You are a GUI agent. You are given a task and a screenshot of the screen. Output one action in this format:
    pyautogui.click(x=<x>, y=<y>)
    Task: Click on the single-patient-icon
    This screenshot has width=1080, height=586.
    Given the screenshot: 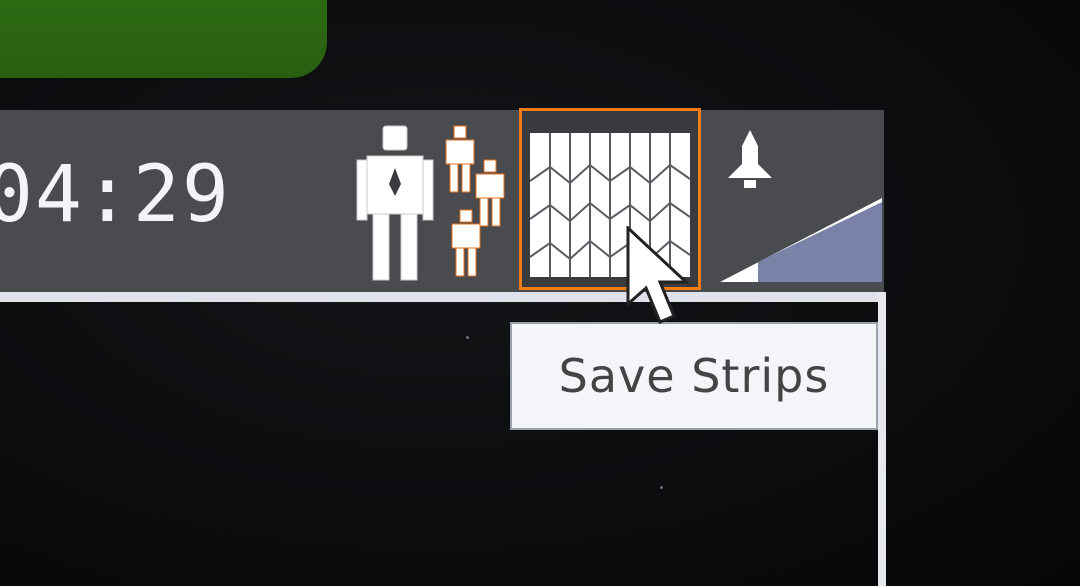 What is the action you would take?
    pyautogui.click(x=395, y=204)
    